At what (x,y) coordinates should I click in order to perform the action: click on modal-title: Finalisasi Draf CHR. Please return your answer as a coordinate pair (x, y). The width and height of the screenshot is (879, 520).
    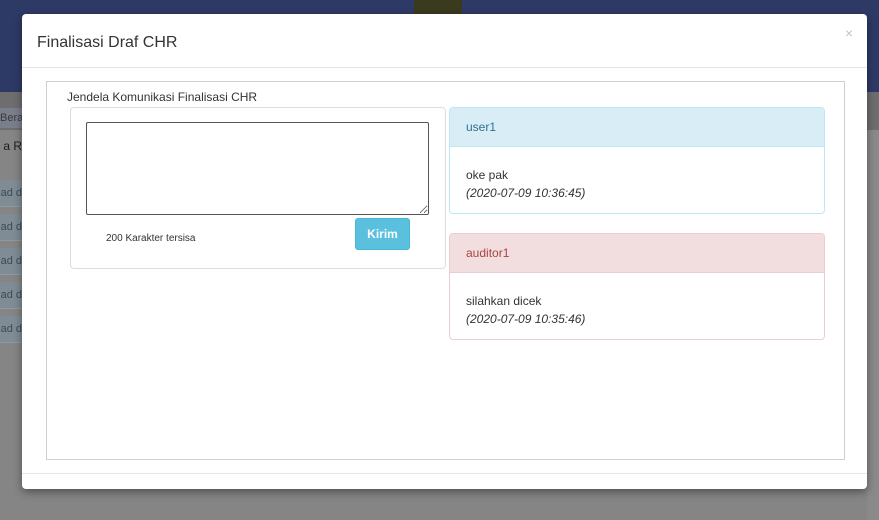
    Looking at the image, I should click on (107, 42).